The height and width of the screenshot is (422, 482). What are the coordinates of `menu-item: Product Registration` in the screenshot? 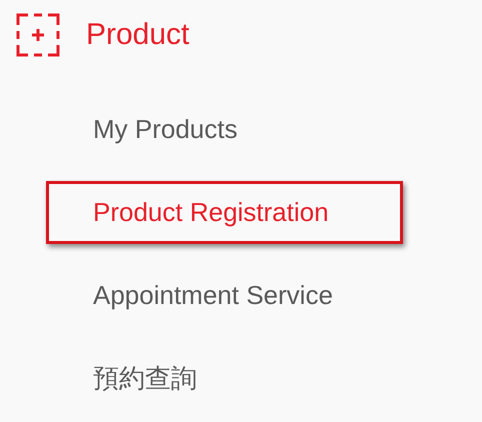 It's located at (224, 212).